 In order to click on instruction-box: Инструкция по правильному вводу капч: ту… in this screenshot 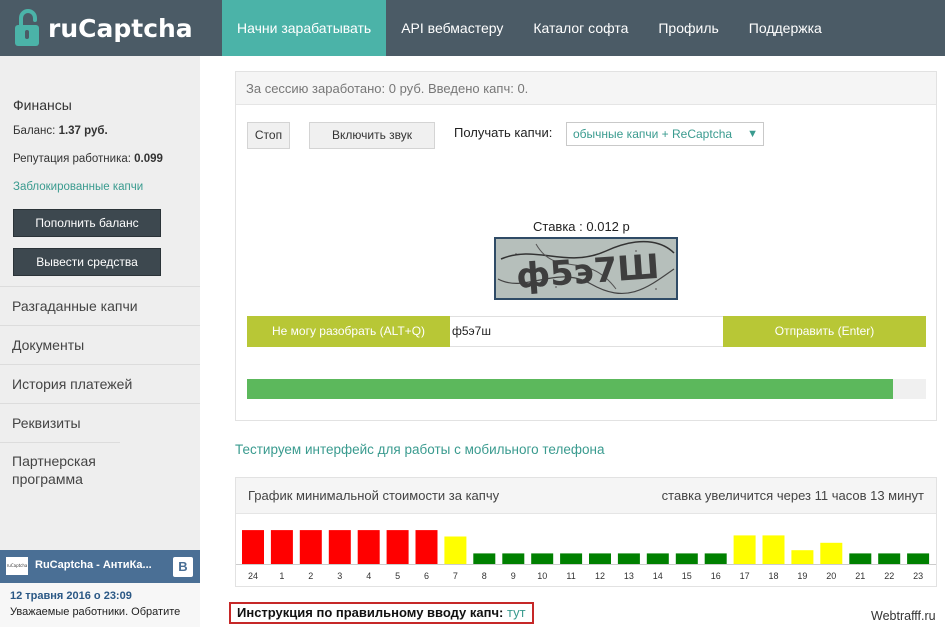, I will do `click(381, 613)`.